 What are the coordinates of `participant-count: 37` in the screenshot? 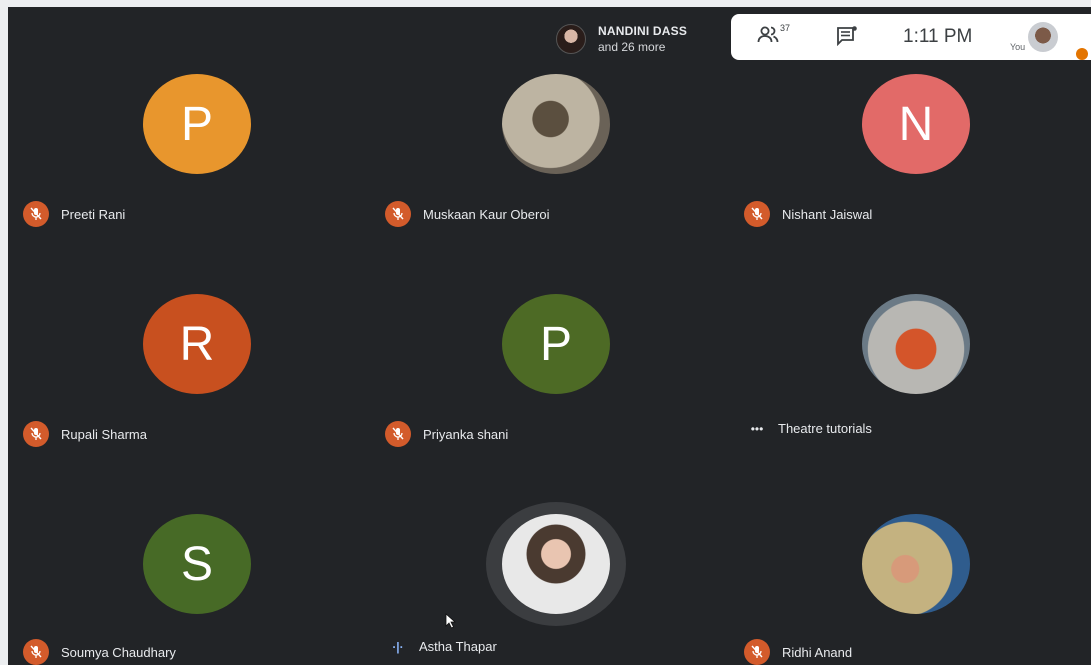 It's located at (785, 28).